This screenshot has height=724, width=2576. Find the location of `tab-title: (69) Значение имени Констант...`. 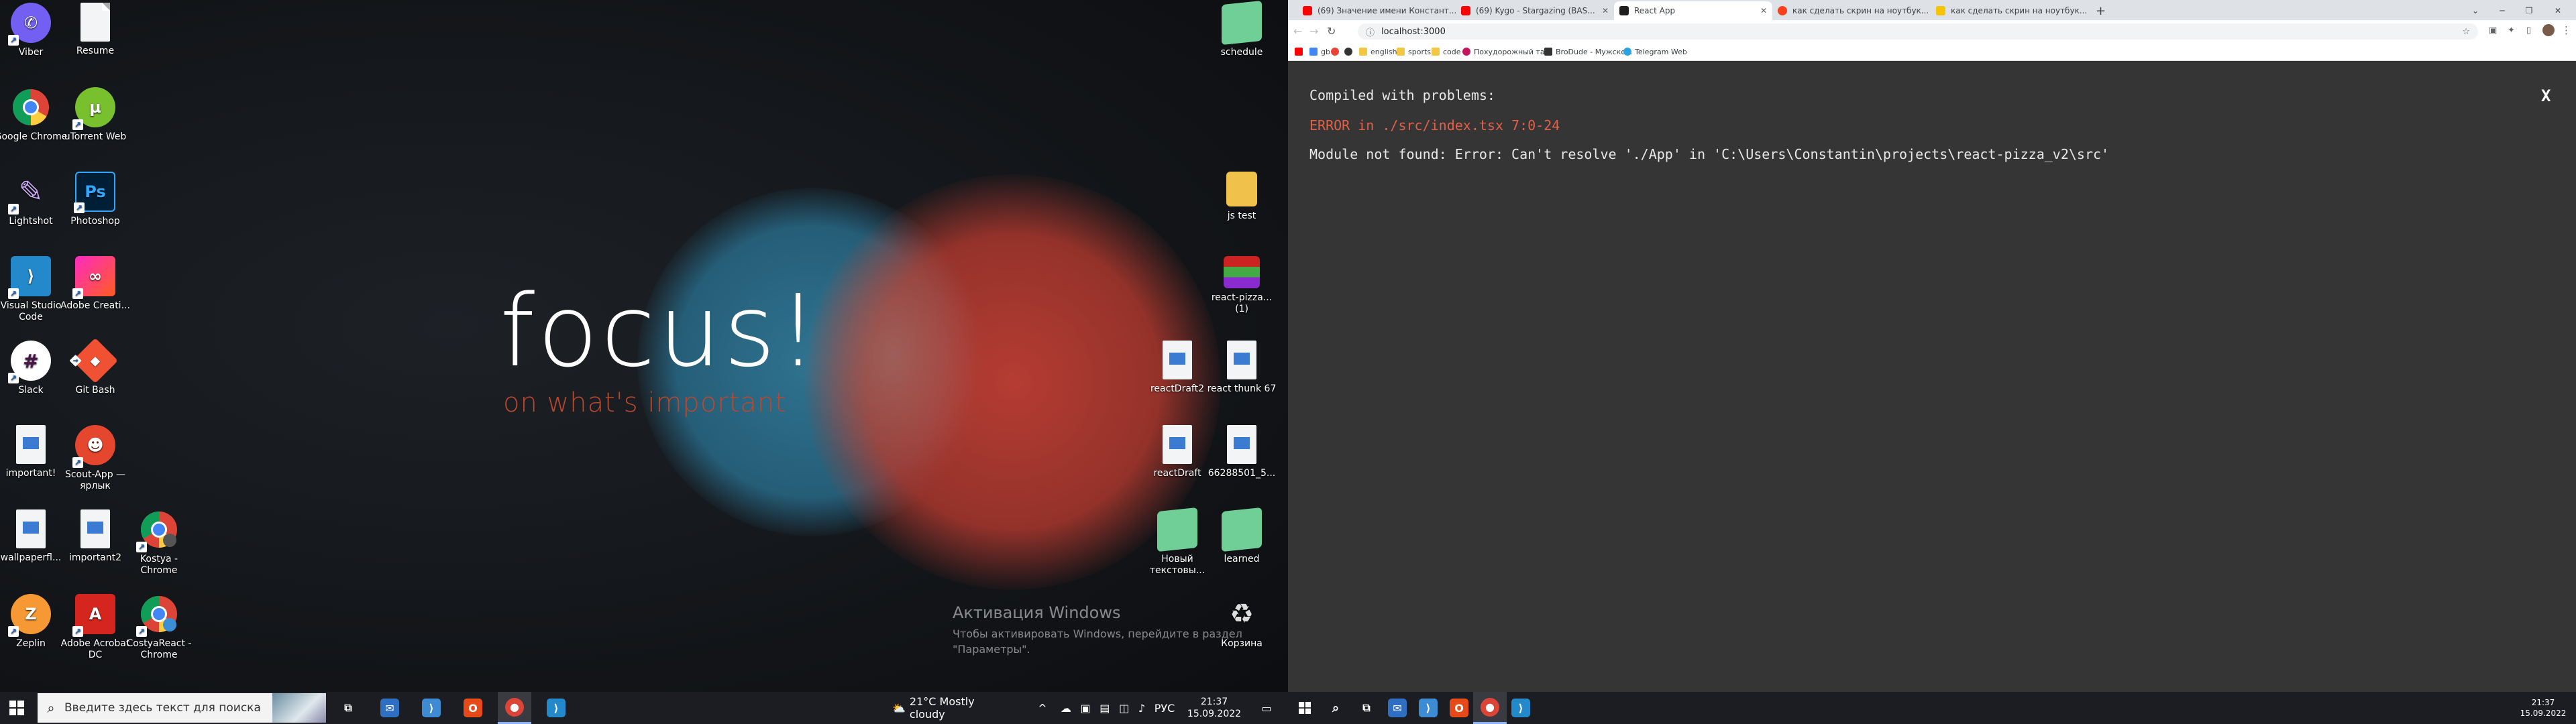

tab-title: (69) Значение имени Констант... is located at coordinates (1387, 10).